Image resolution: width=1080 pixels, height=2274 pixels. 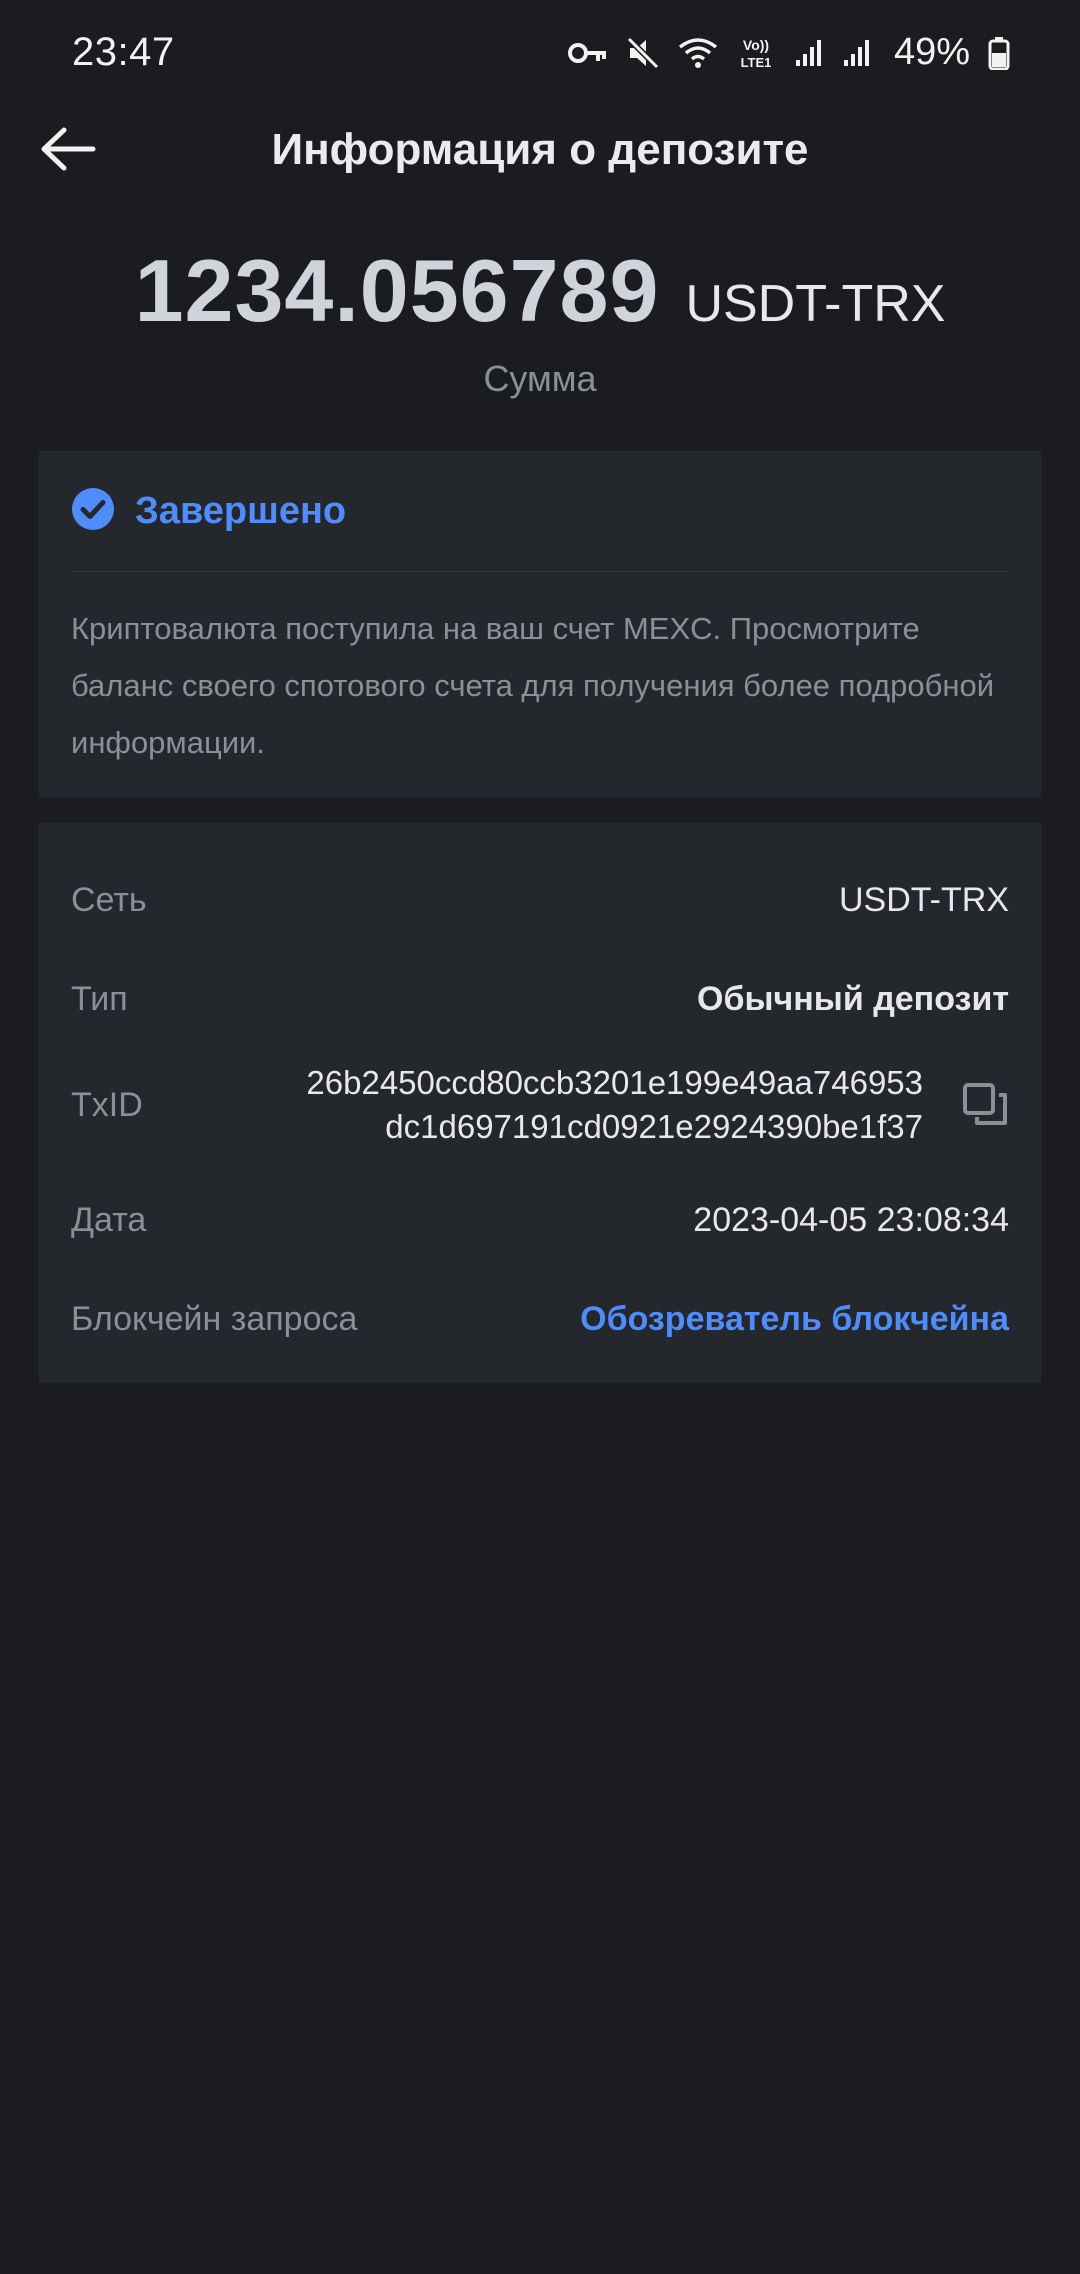 I want to click on network-value: USDT-TRX, so click(x=924, y=900).